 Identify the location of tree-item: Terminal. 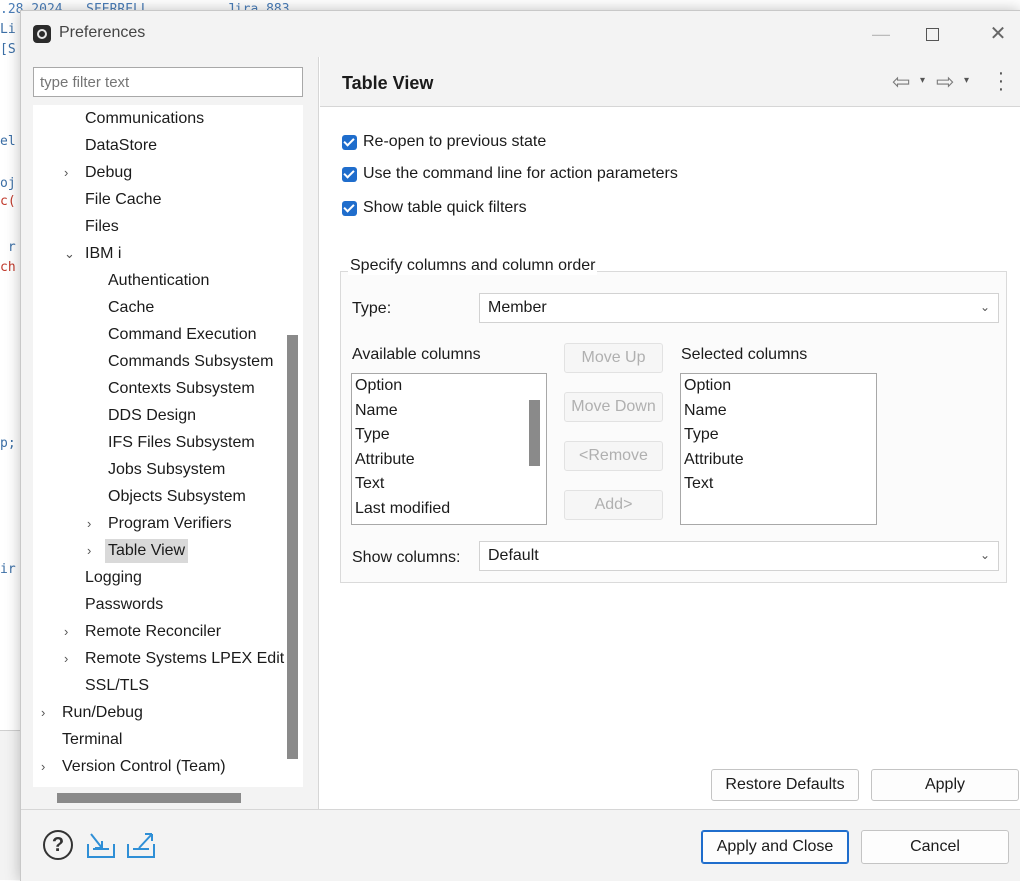
(92, 740).